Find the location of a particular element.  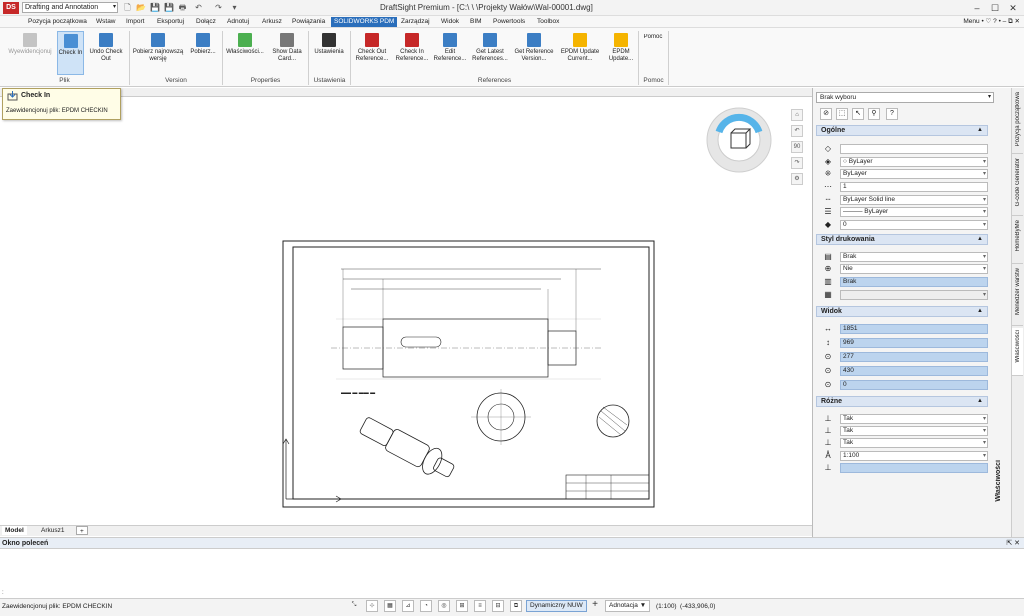

menu-widok: Widok is located at coordinates (450, 22).